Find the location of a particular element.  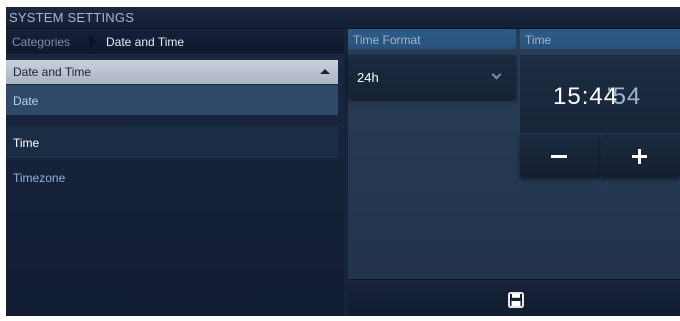

category-item-date: Date is located at coordinates (172, 100).